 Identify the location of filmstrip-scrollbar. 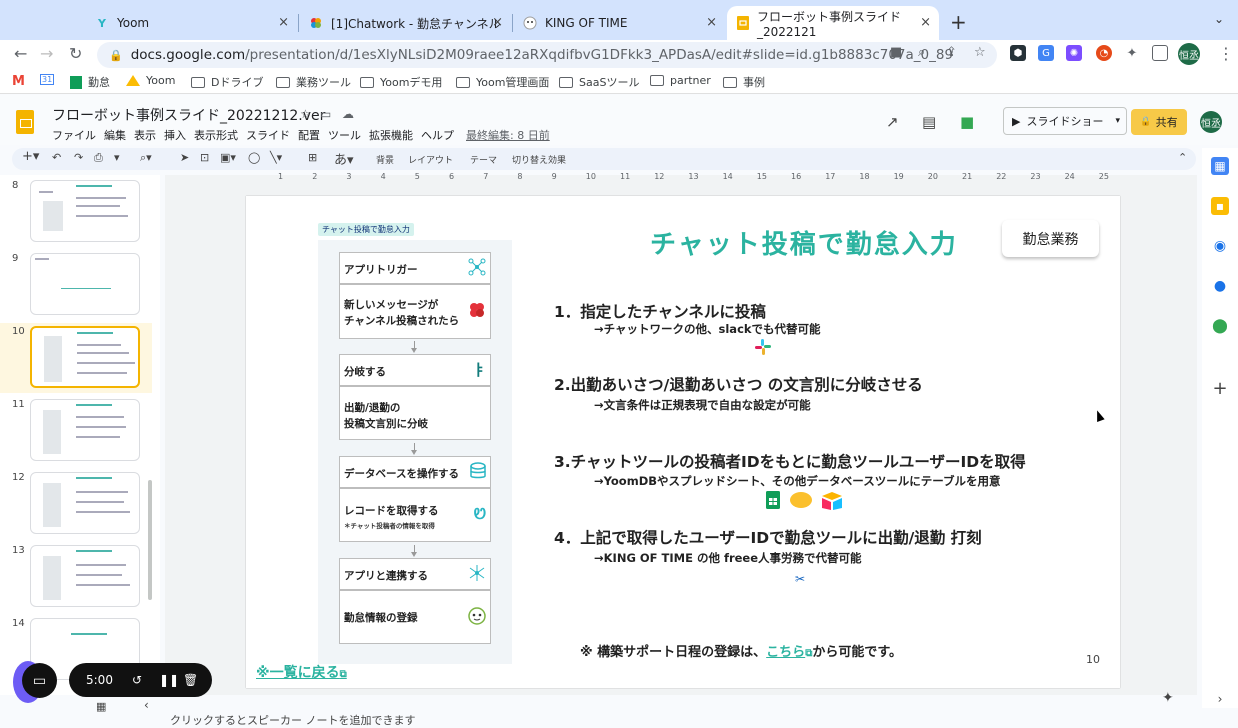
(150, 540).